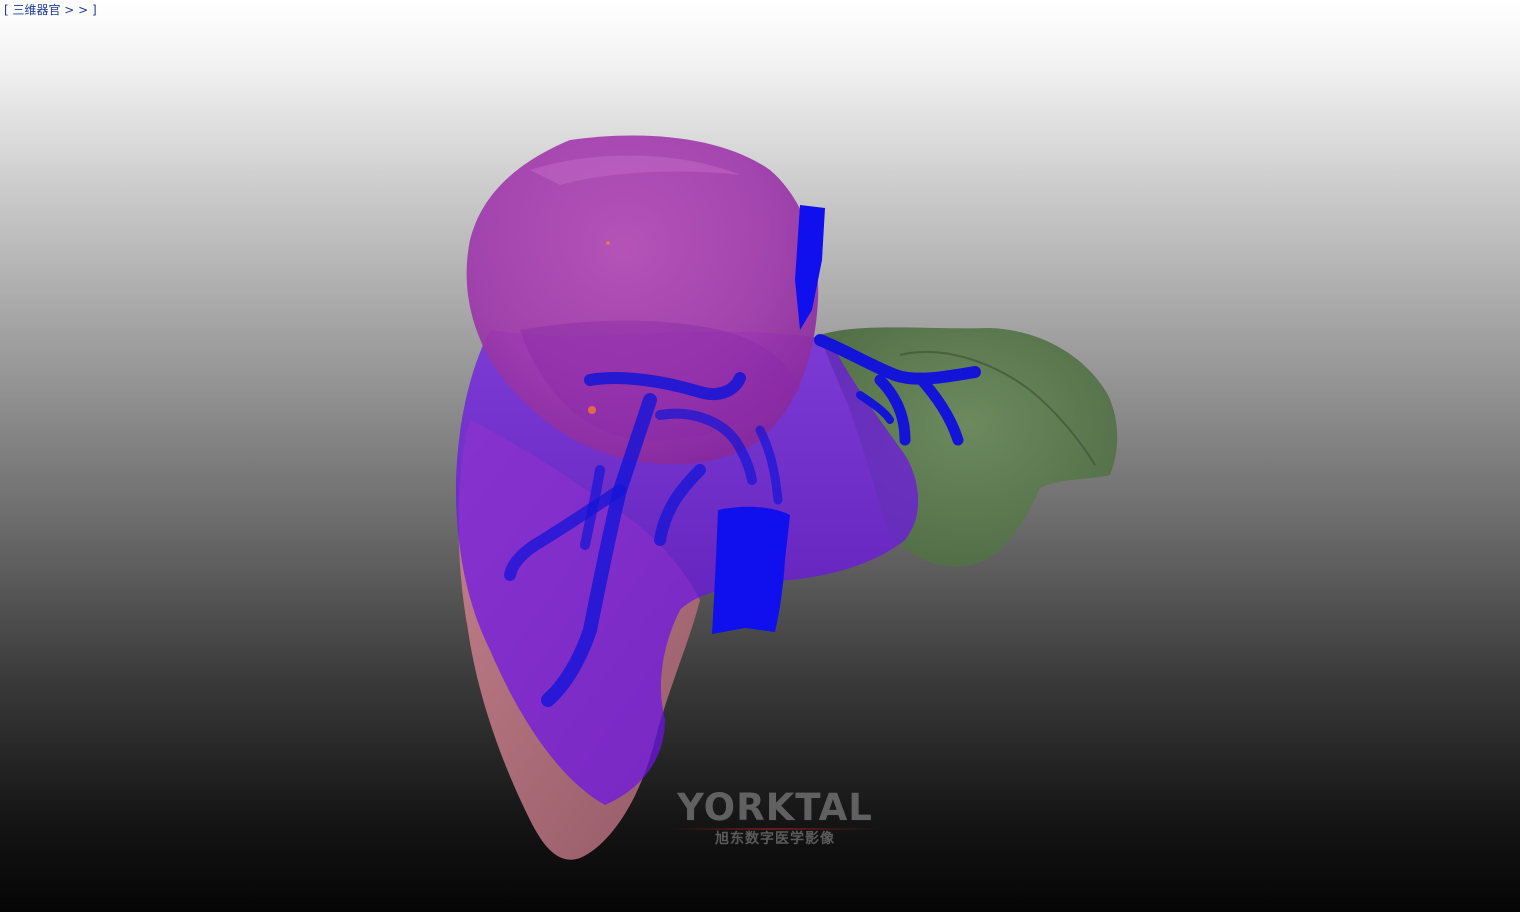 The width and height of the screenshot is (1520, 912). I want to click on inferior-vena-cava-upper, so click(810, 267).